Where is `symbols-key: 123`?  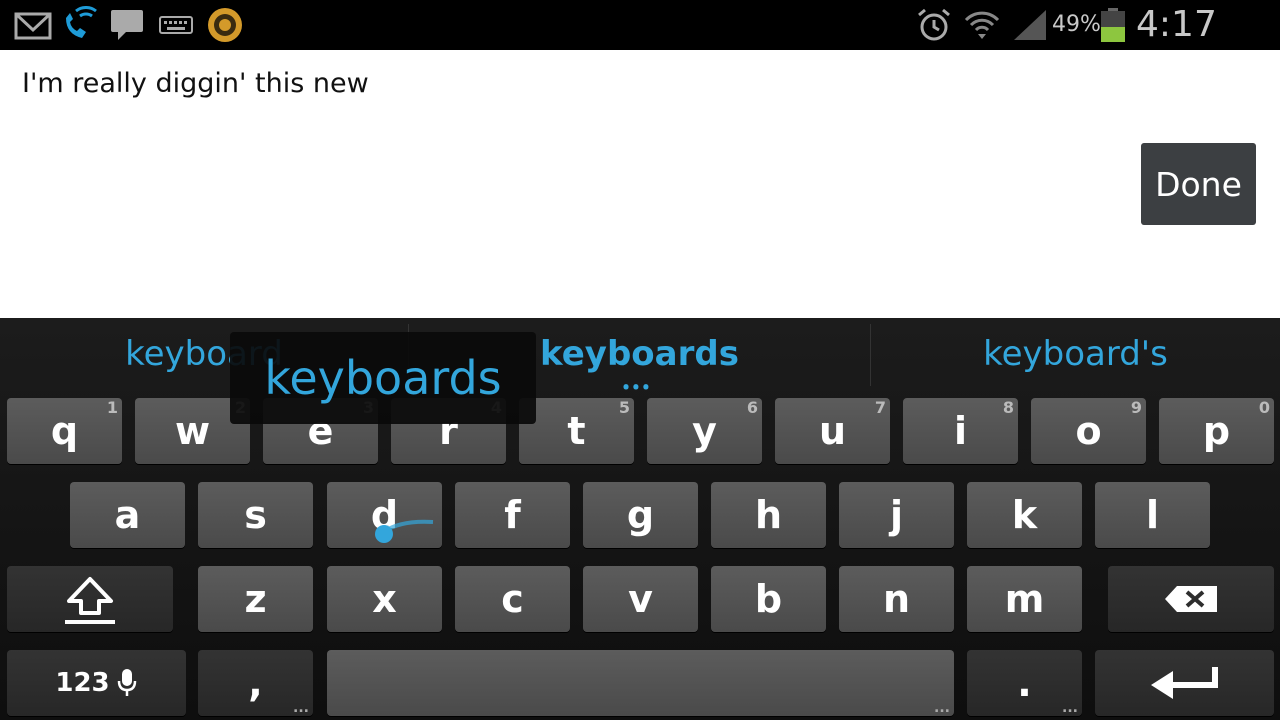 symbols-key: 123 is located at coordinates (96, 683).